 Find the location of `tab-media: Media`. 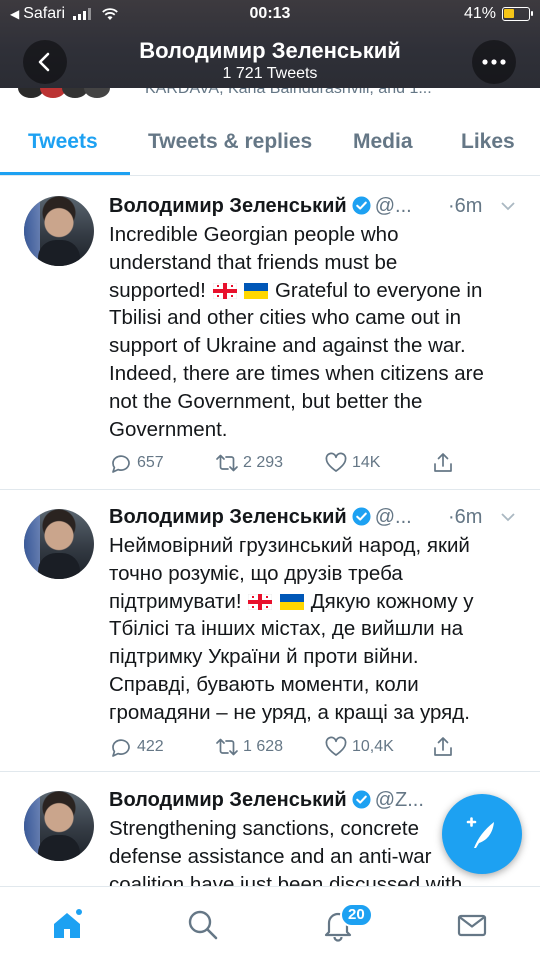

tab-media: Media is located at coordinates (383, 142).